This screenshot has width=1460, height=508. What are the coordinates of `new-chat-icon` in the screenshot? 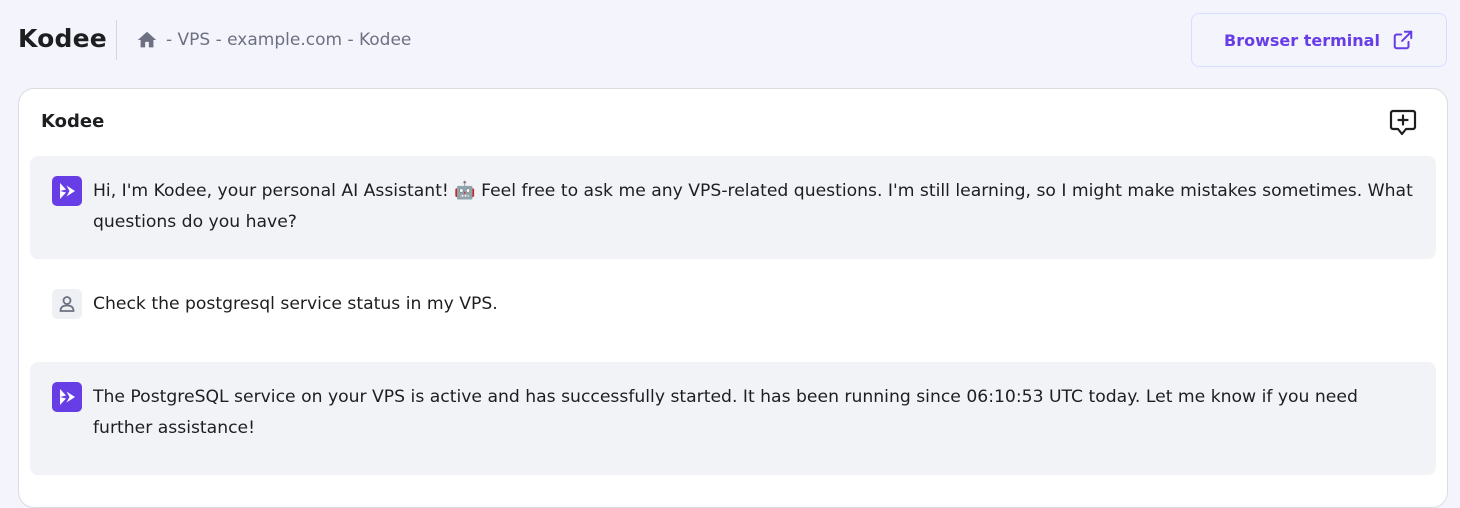 It's located at (1403, 123).